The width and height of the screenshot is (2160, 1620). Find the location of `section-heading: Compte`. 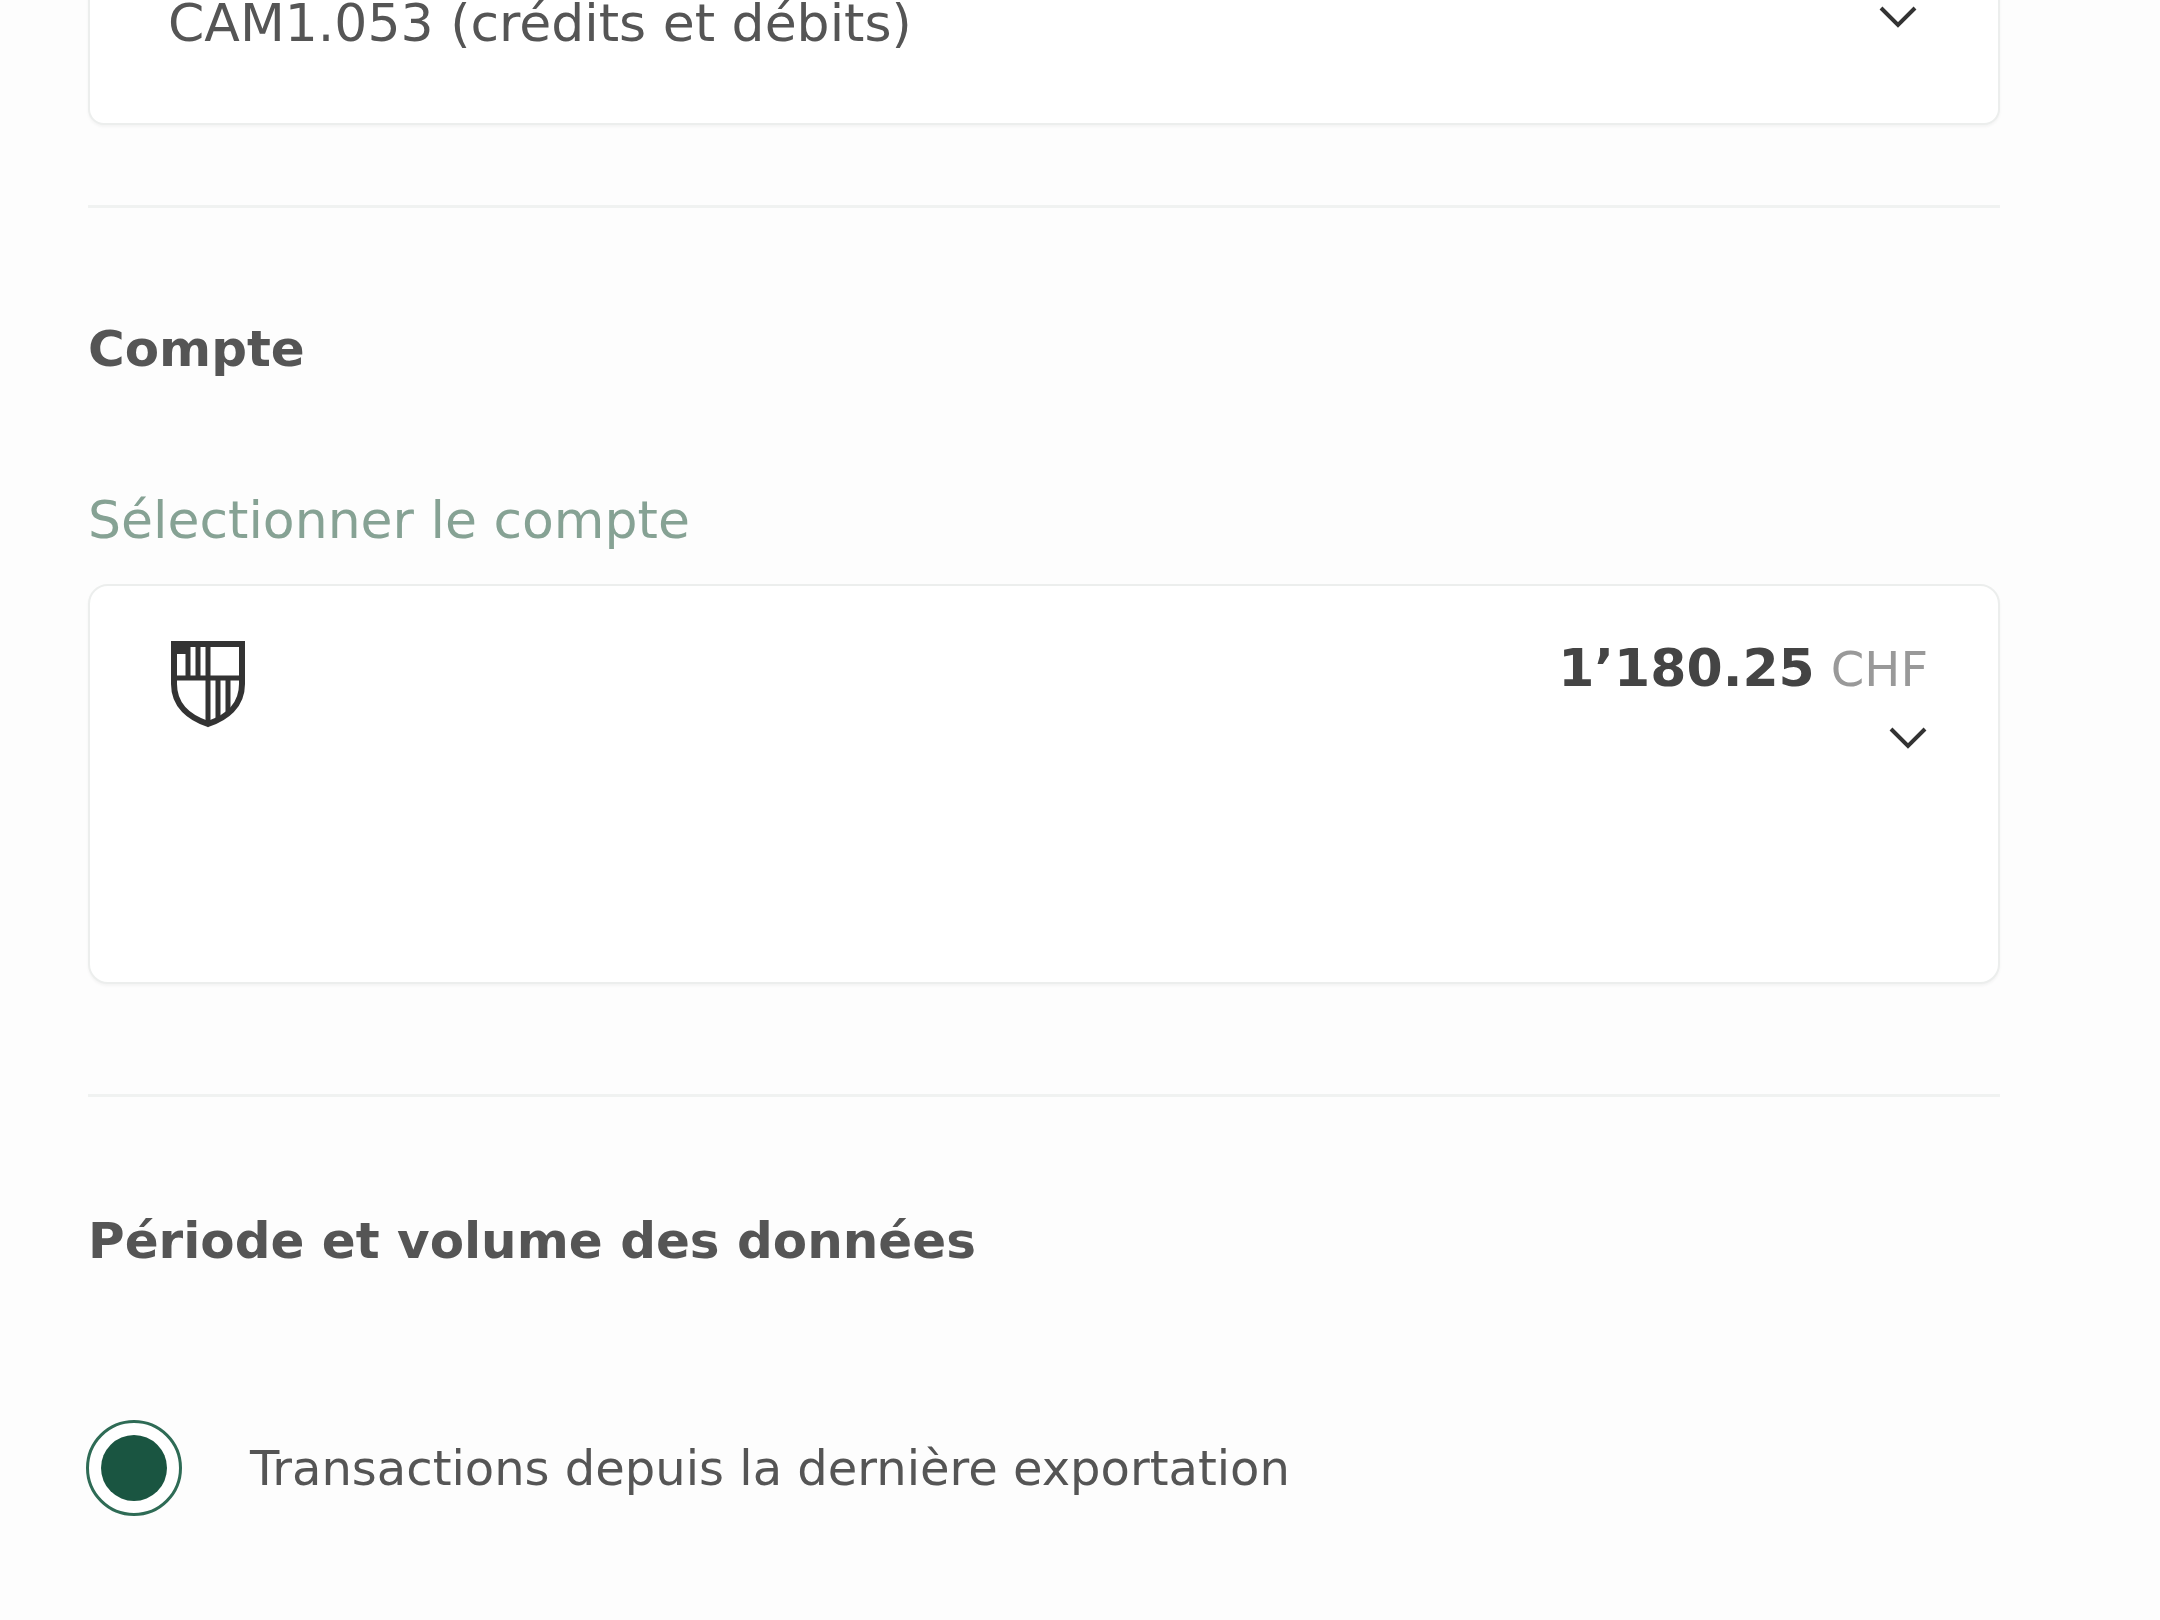

section-heading: Compte is located at coordinates (197, 349).